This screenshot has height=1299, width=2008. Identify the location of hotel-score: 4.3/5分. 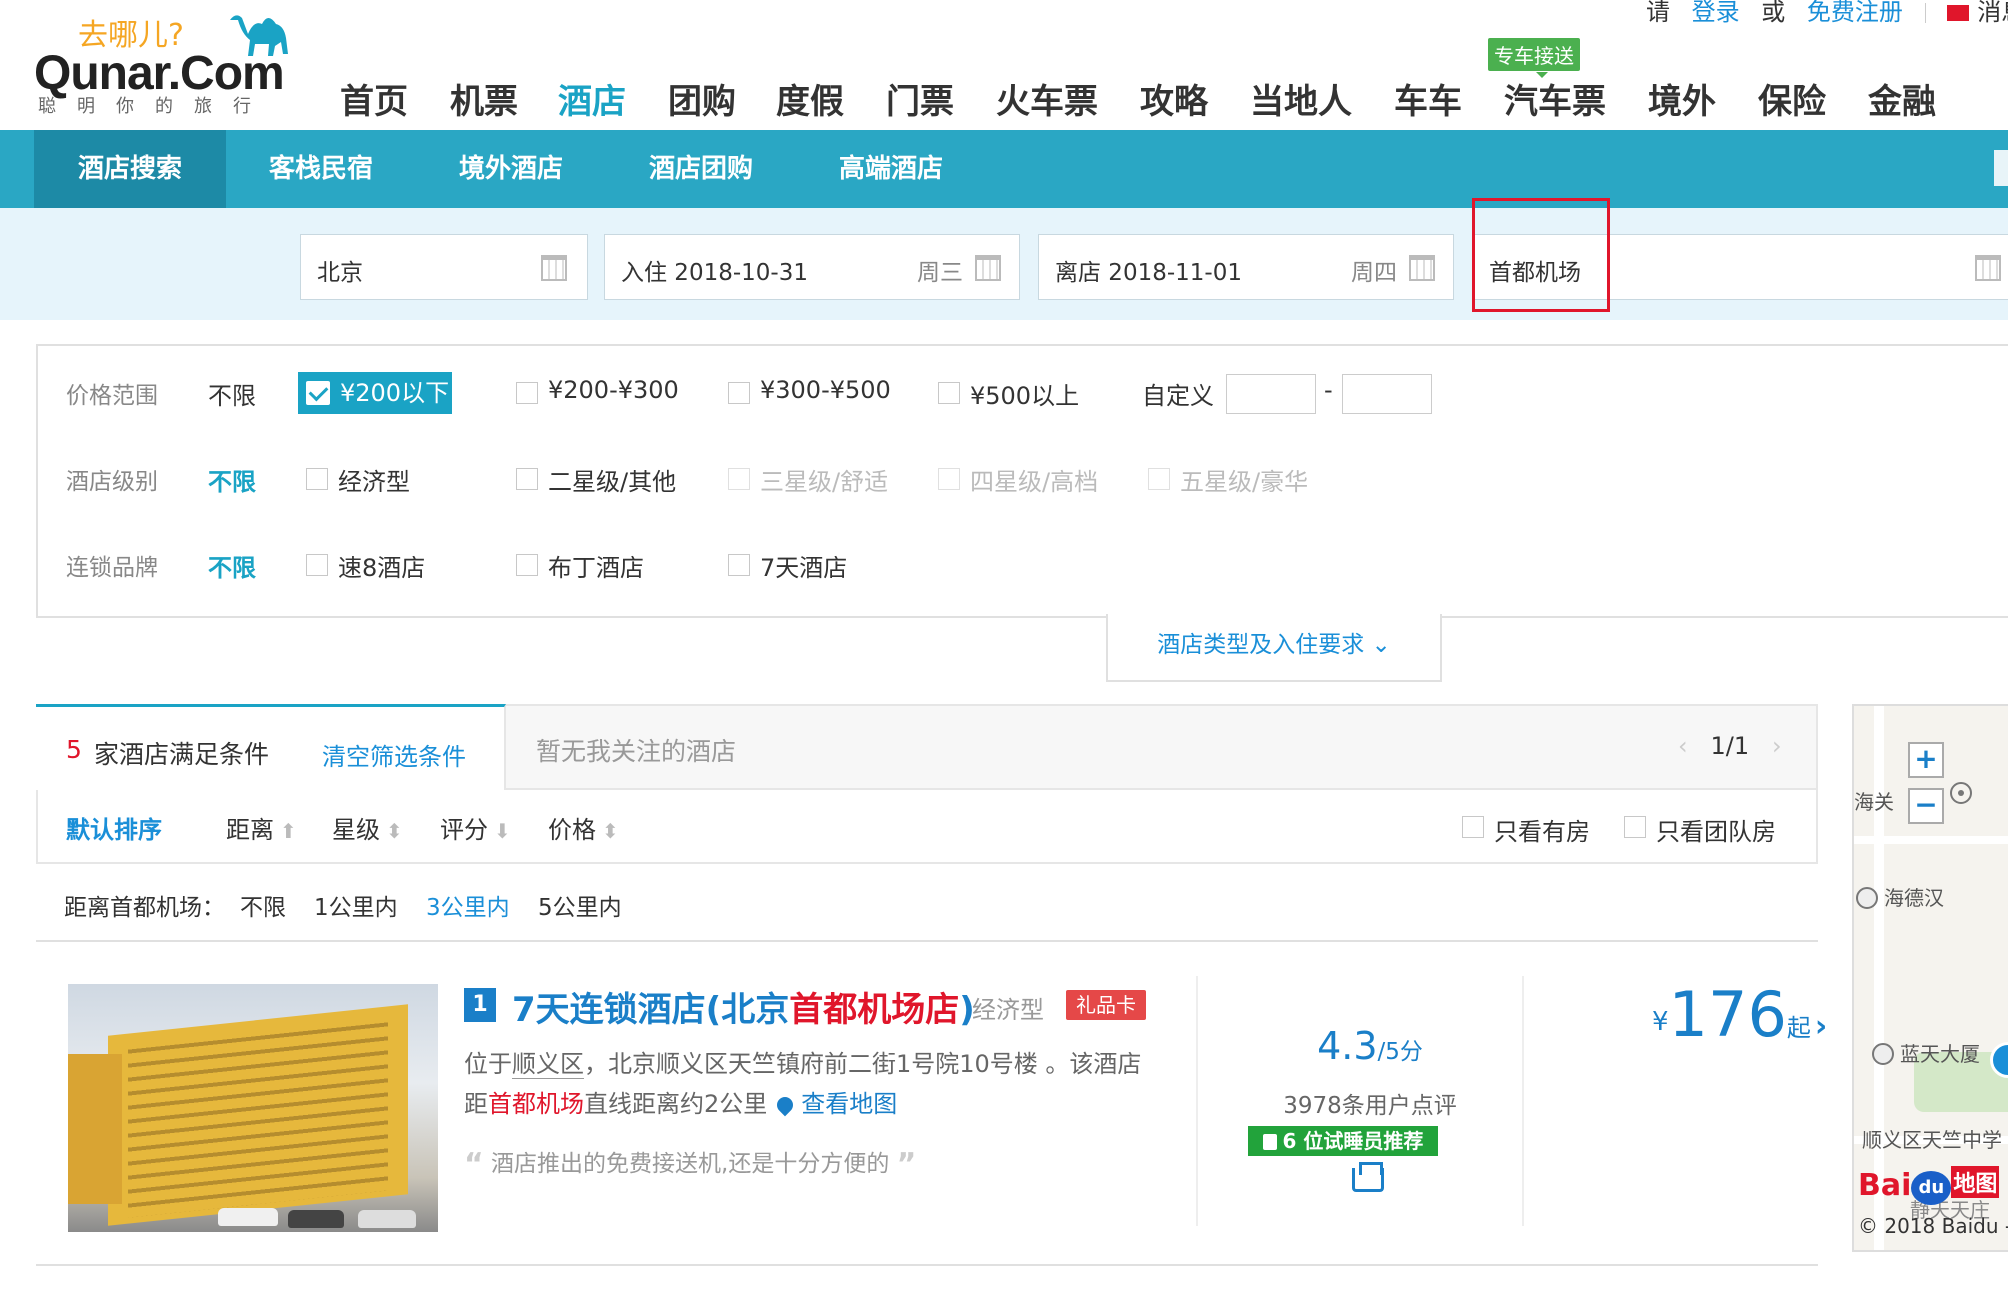
(1370, 1046).